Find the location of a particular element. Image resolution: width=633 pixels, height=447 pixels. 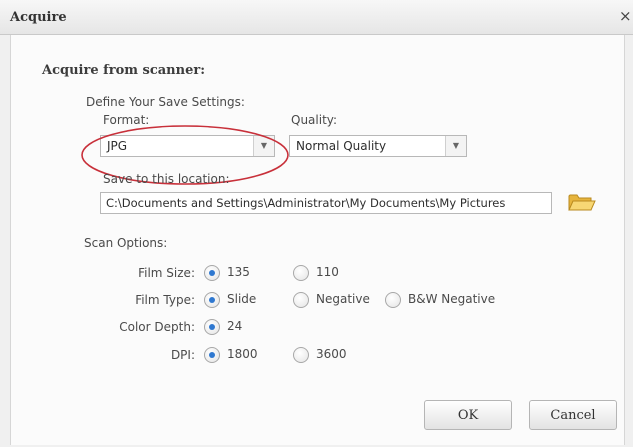

film-type-slide-label: Slide is located at coordinates (242, 299).